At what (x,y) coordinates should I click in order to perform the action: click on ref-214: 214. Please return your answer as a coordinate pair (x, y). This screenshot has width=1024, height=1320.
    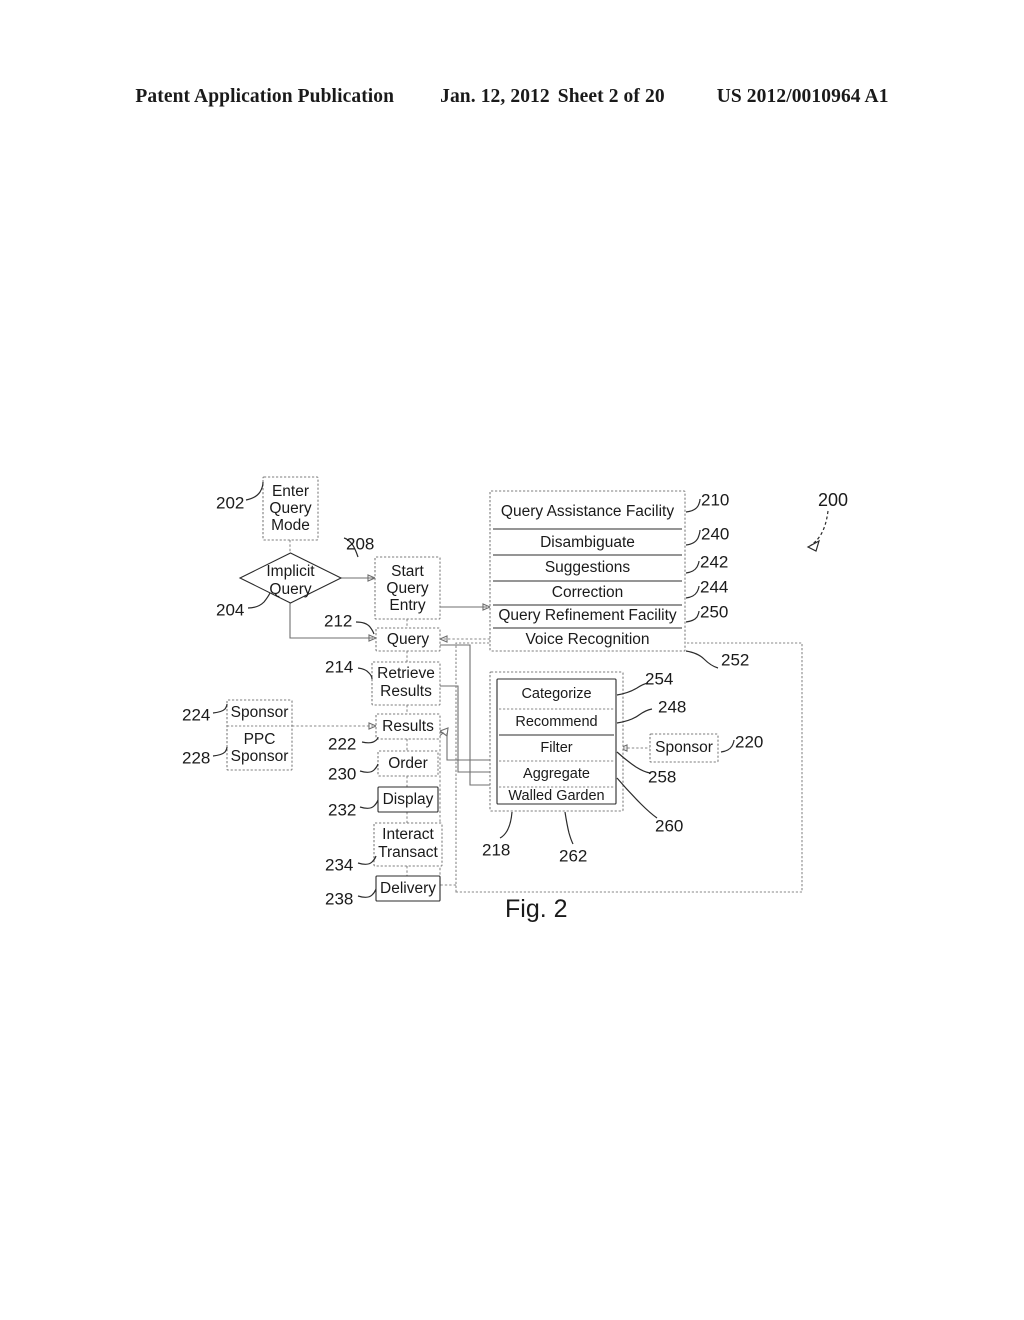
    Looking at the image, I should click on (339, 666).